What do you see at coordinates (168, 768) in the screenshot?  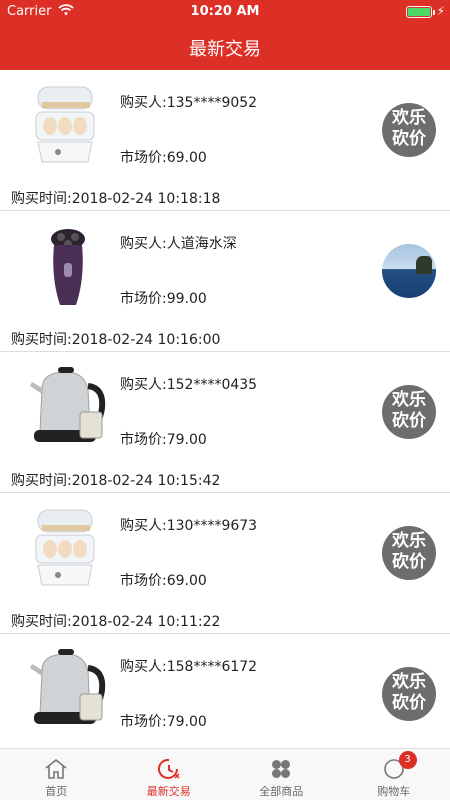 I see `clock-refresh-icon` at bounding box center [168, 768].